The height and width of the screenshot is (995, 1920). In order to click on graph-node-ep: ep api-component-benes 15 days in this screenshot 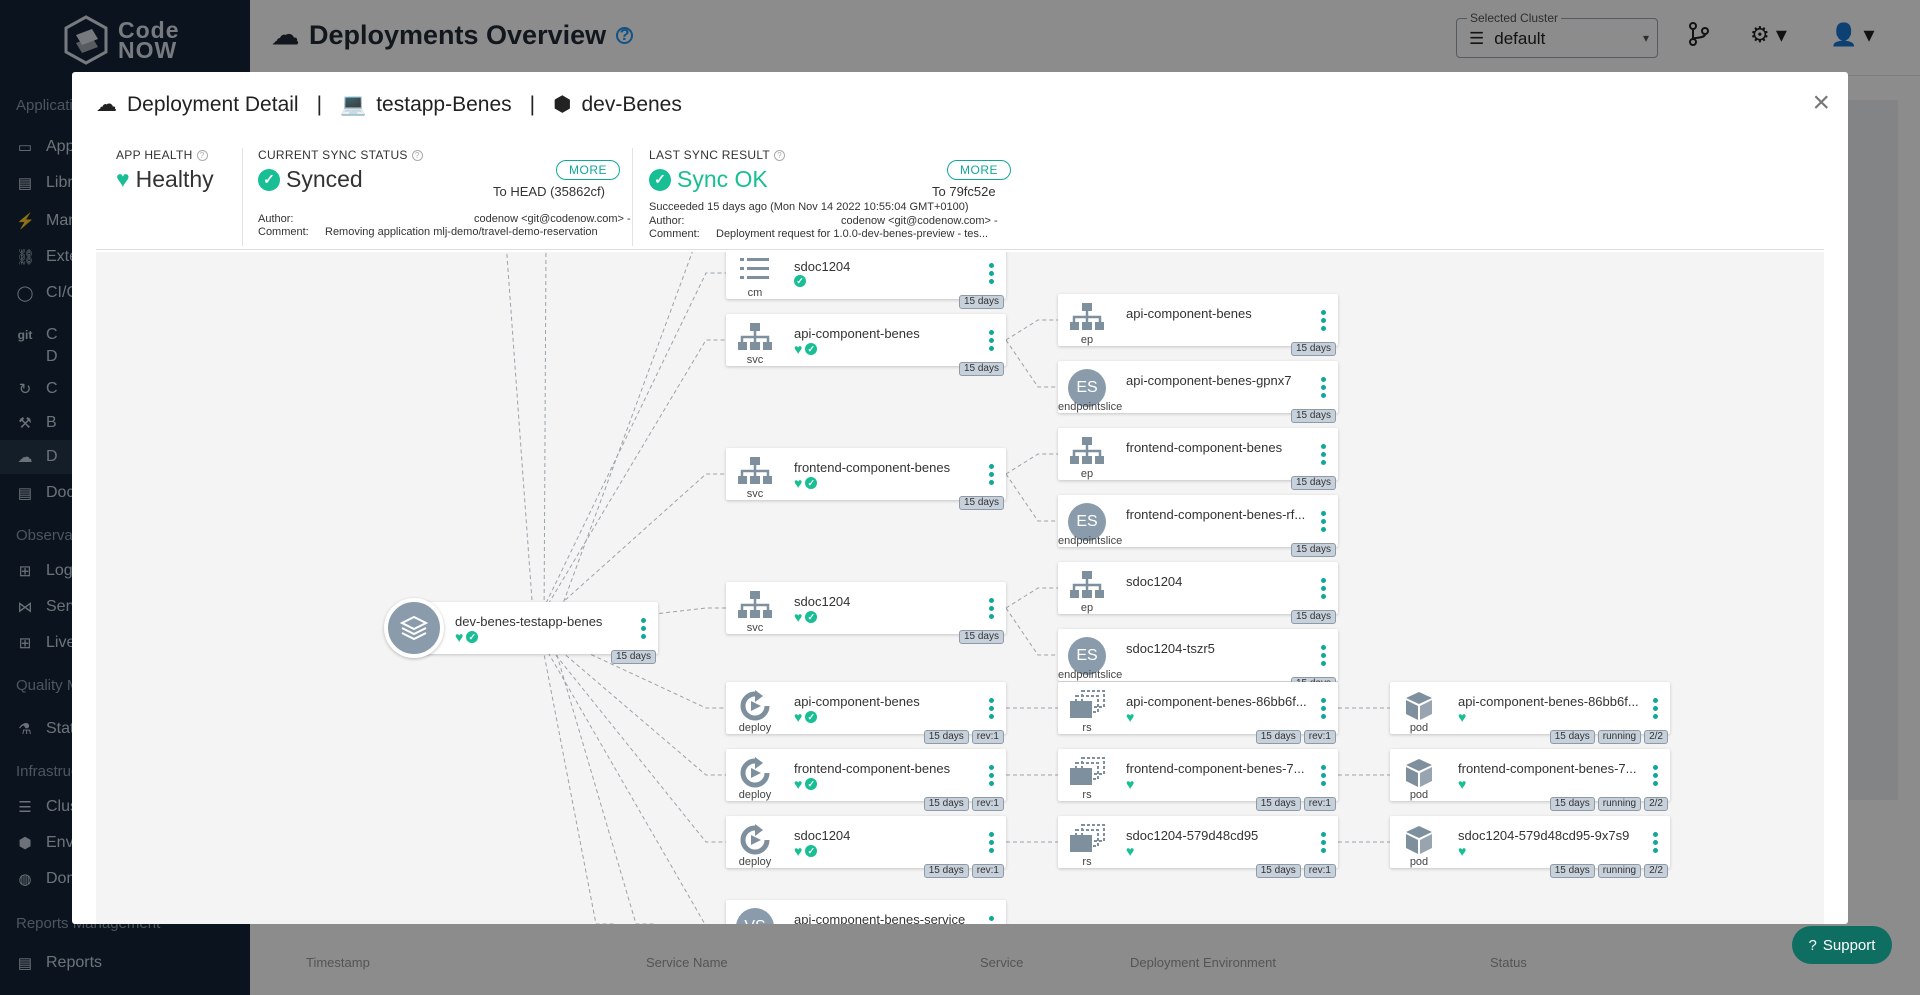, I will do `click(1198, 325)`.